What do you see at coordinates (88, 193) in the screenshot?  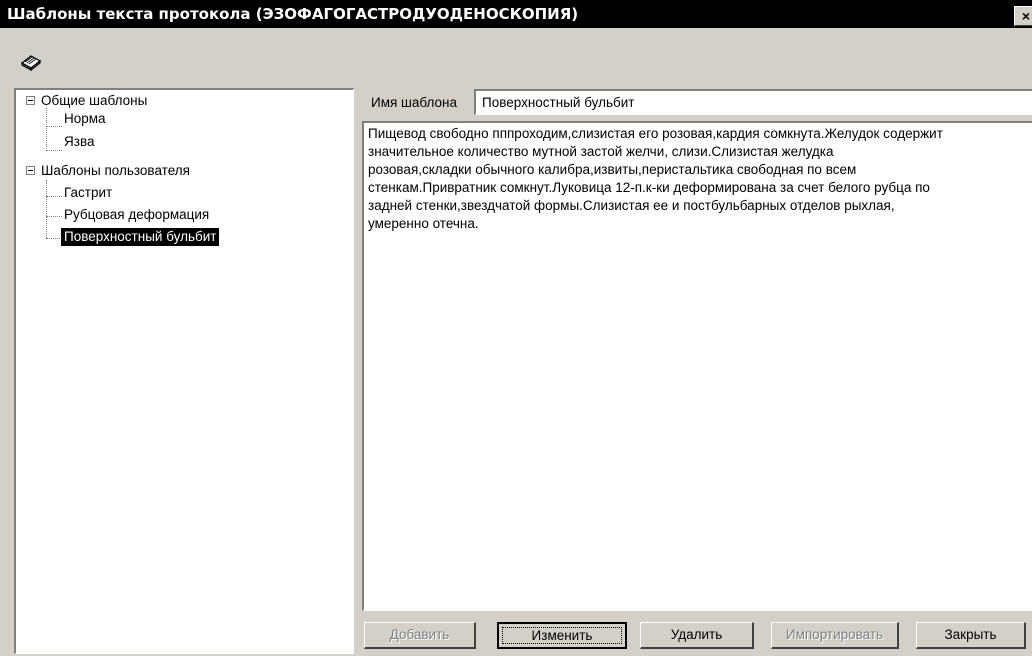 I see `tree-item-gastritis: Гастрит` at bounding box center [88, 193].